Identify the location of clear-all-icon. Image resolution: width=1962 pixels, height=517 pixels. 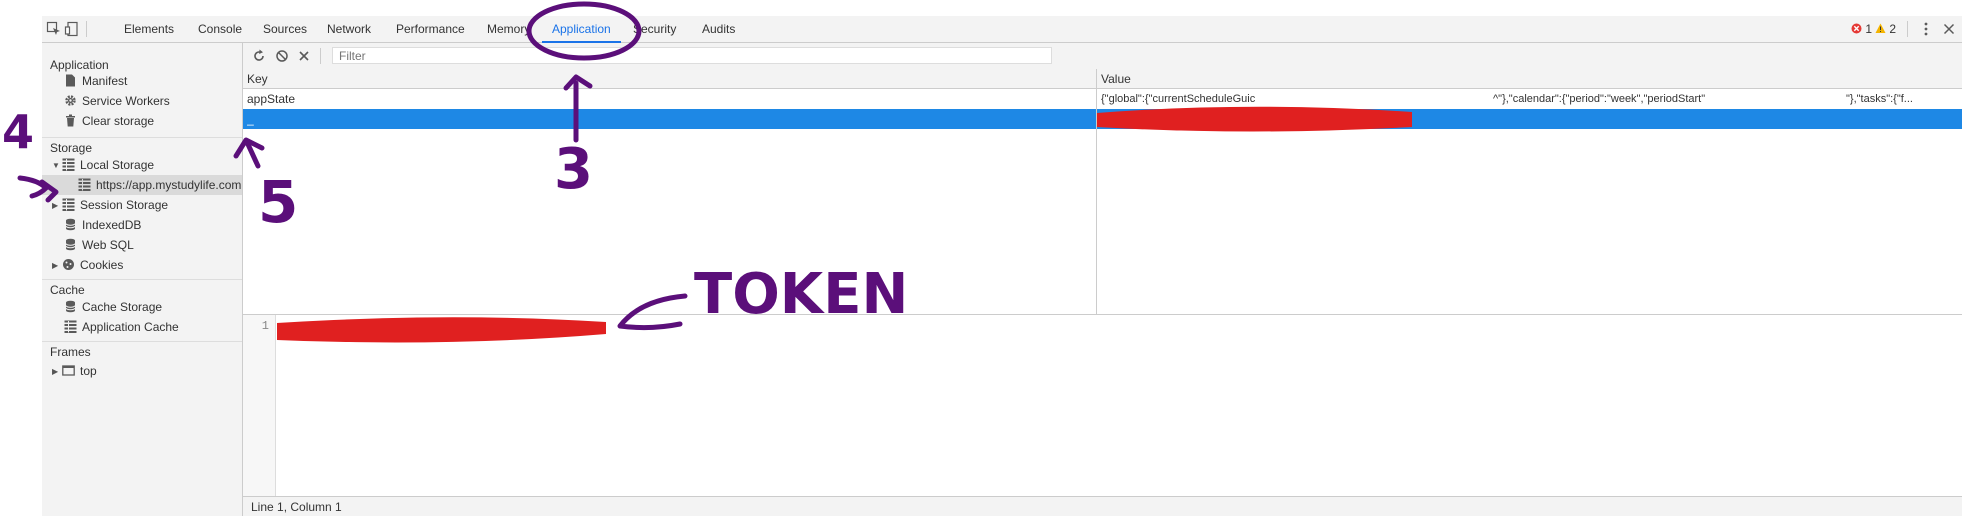
(282, 56).